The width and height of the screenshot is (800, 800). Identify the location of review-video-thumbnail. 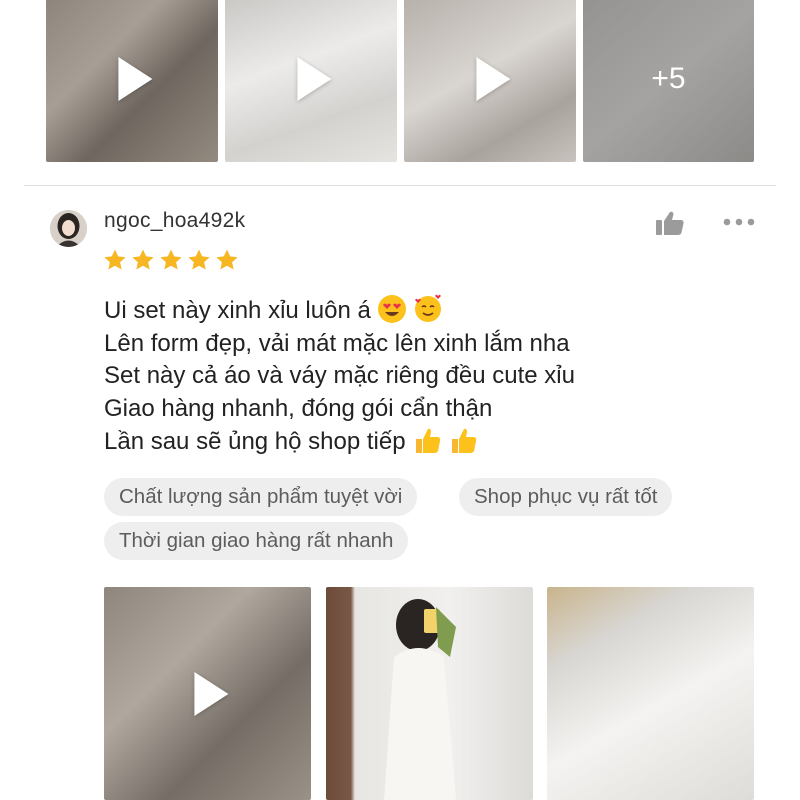
(207, 693).